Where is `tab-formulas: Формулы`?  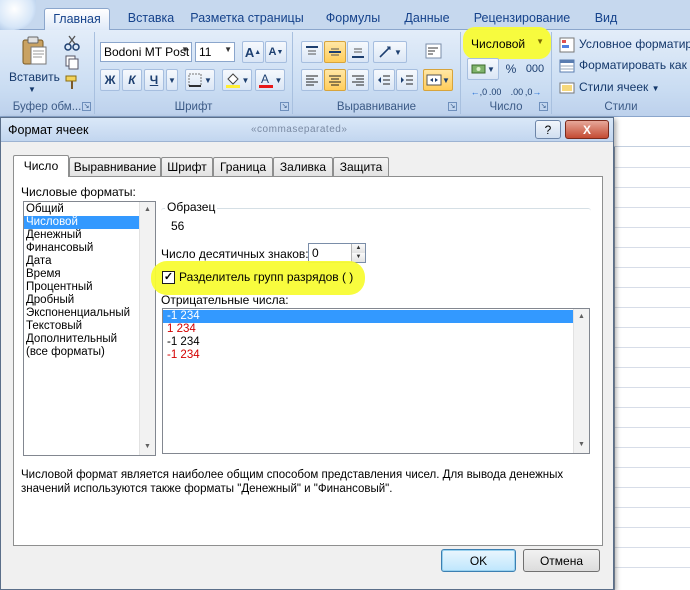
tab-formulas: Формулы is located at coordinates (353, 19).